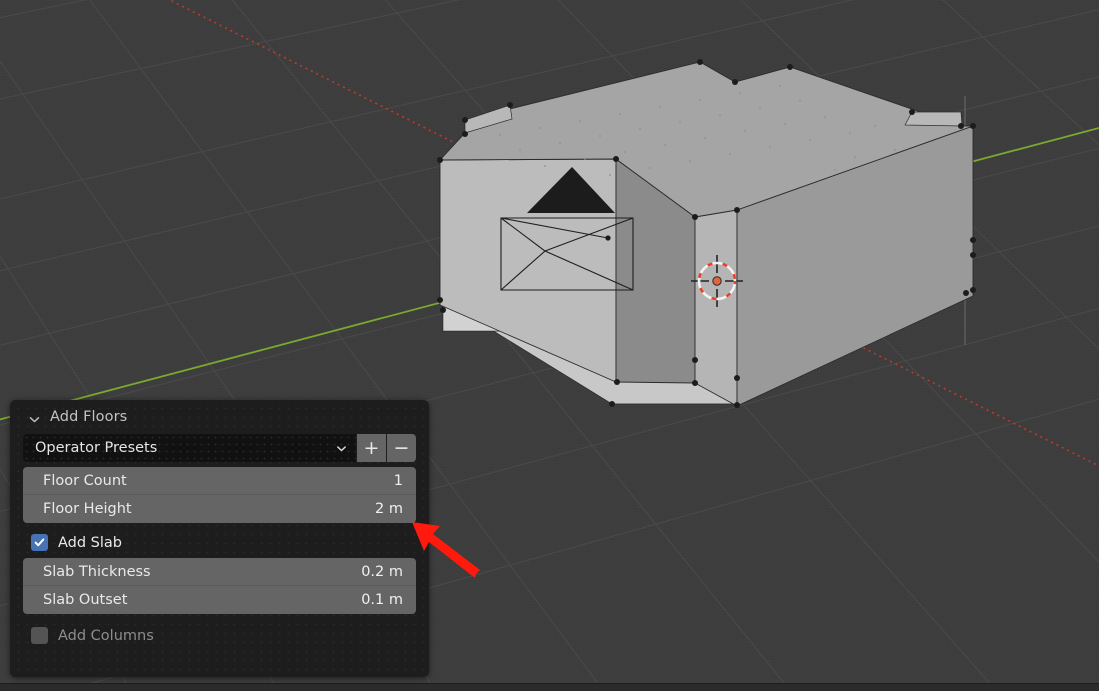 This screenshot has height=691, width=1099. Describe the element at coordinates (189, 448) in the screenshot. I see `operator-presets-dropdown: Operator Presets` at that location.